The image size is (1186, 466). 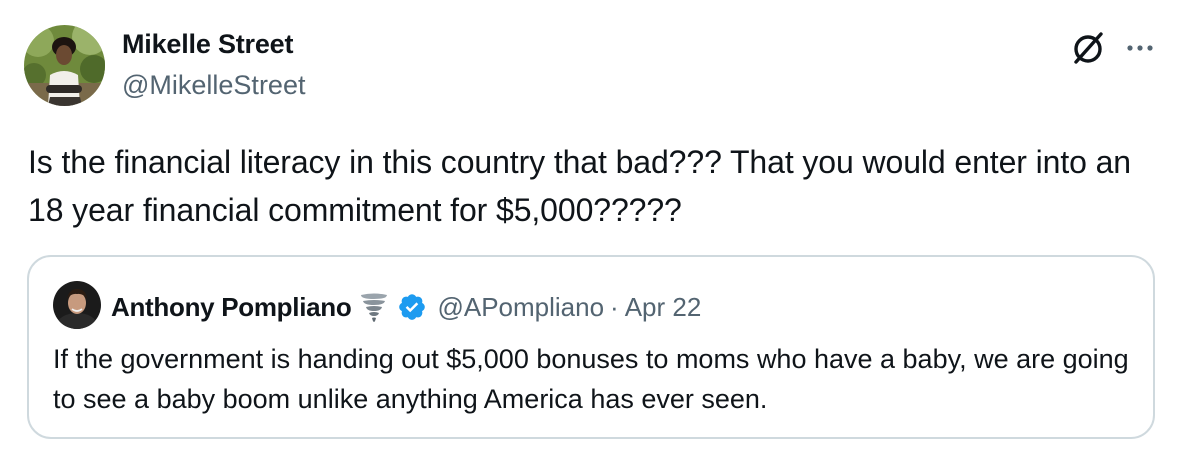 I want to click on author-avatar, so click(x=64, y=65).